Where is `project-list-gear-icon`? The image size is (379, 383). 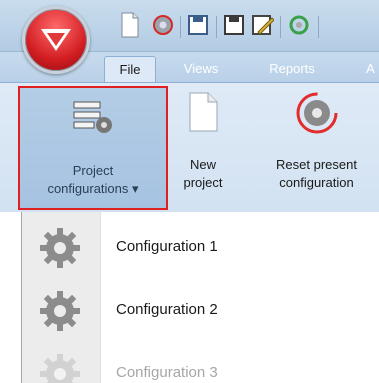 project-list-gear-icon is located at coordinates (93, 118).